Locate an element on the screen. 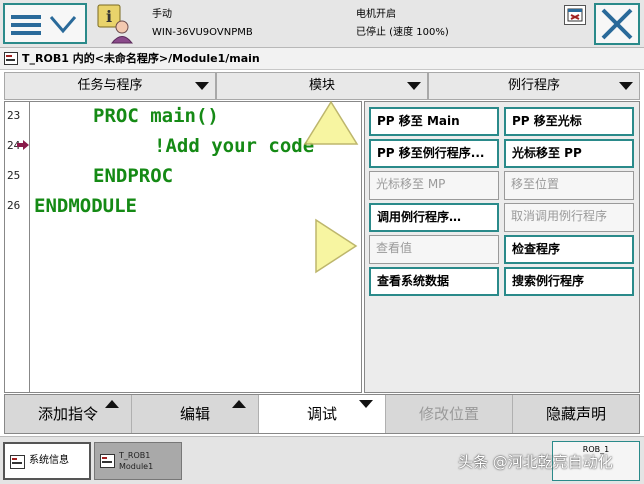 The height and width of the screenshot is (484, 644). system-info-icon is located at coordinates (17, 462).